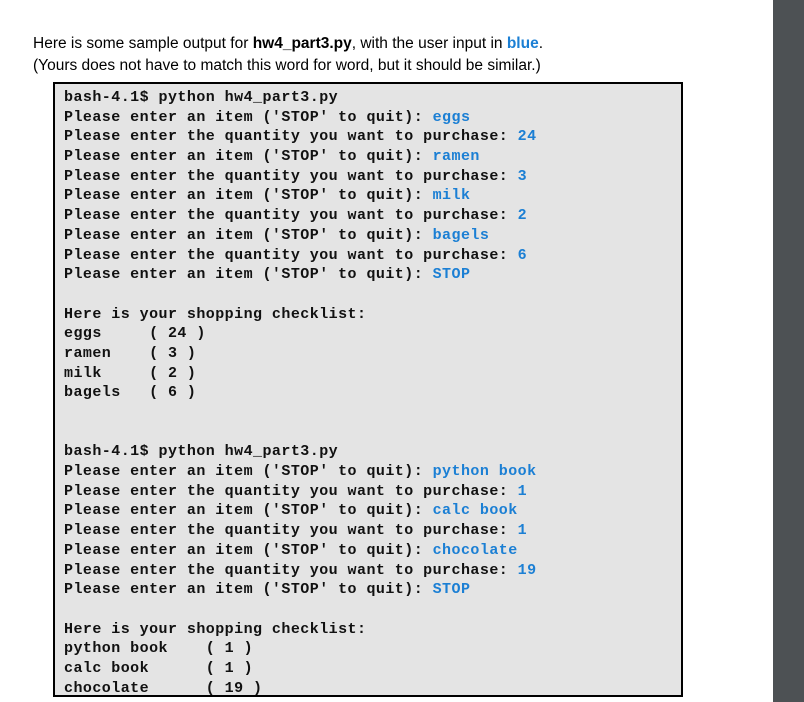  I want to click on checklist-row: milk ( 2 ), so click(130, 373).